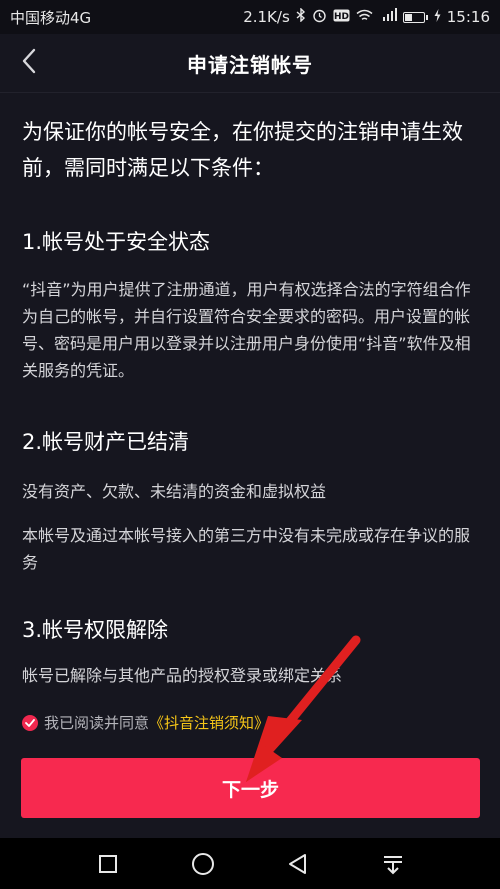 The height and width of the screenshot is (889, 500). I want to click on bluetooth-icon, so click(301, 16).